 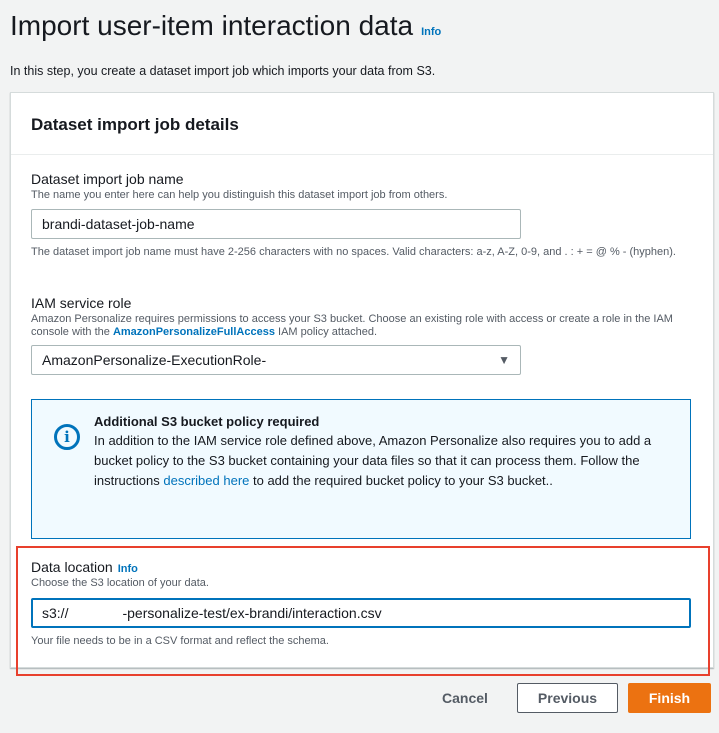 I want to click on page-title-text: Import user-item interaction data, so click(x=212, y=25).